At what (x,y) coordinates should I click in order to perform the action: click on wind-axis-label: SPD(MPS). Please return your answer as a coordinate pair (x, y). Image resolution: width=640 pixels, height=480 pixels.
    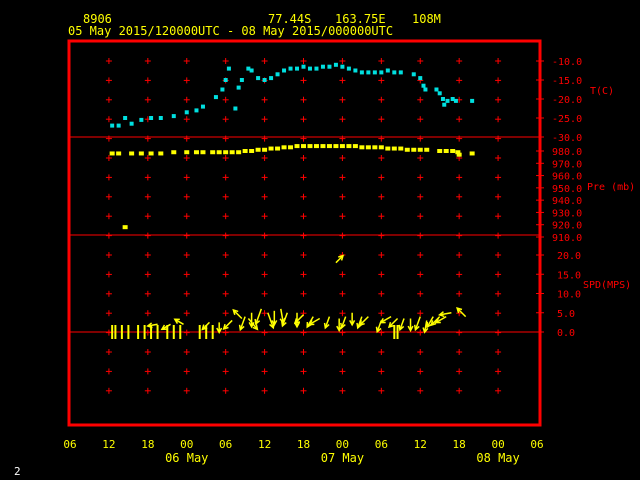
    Looking at the image, I should click on (607, 285).